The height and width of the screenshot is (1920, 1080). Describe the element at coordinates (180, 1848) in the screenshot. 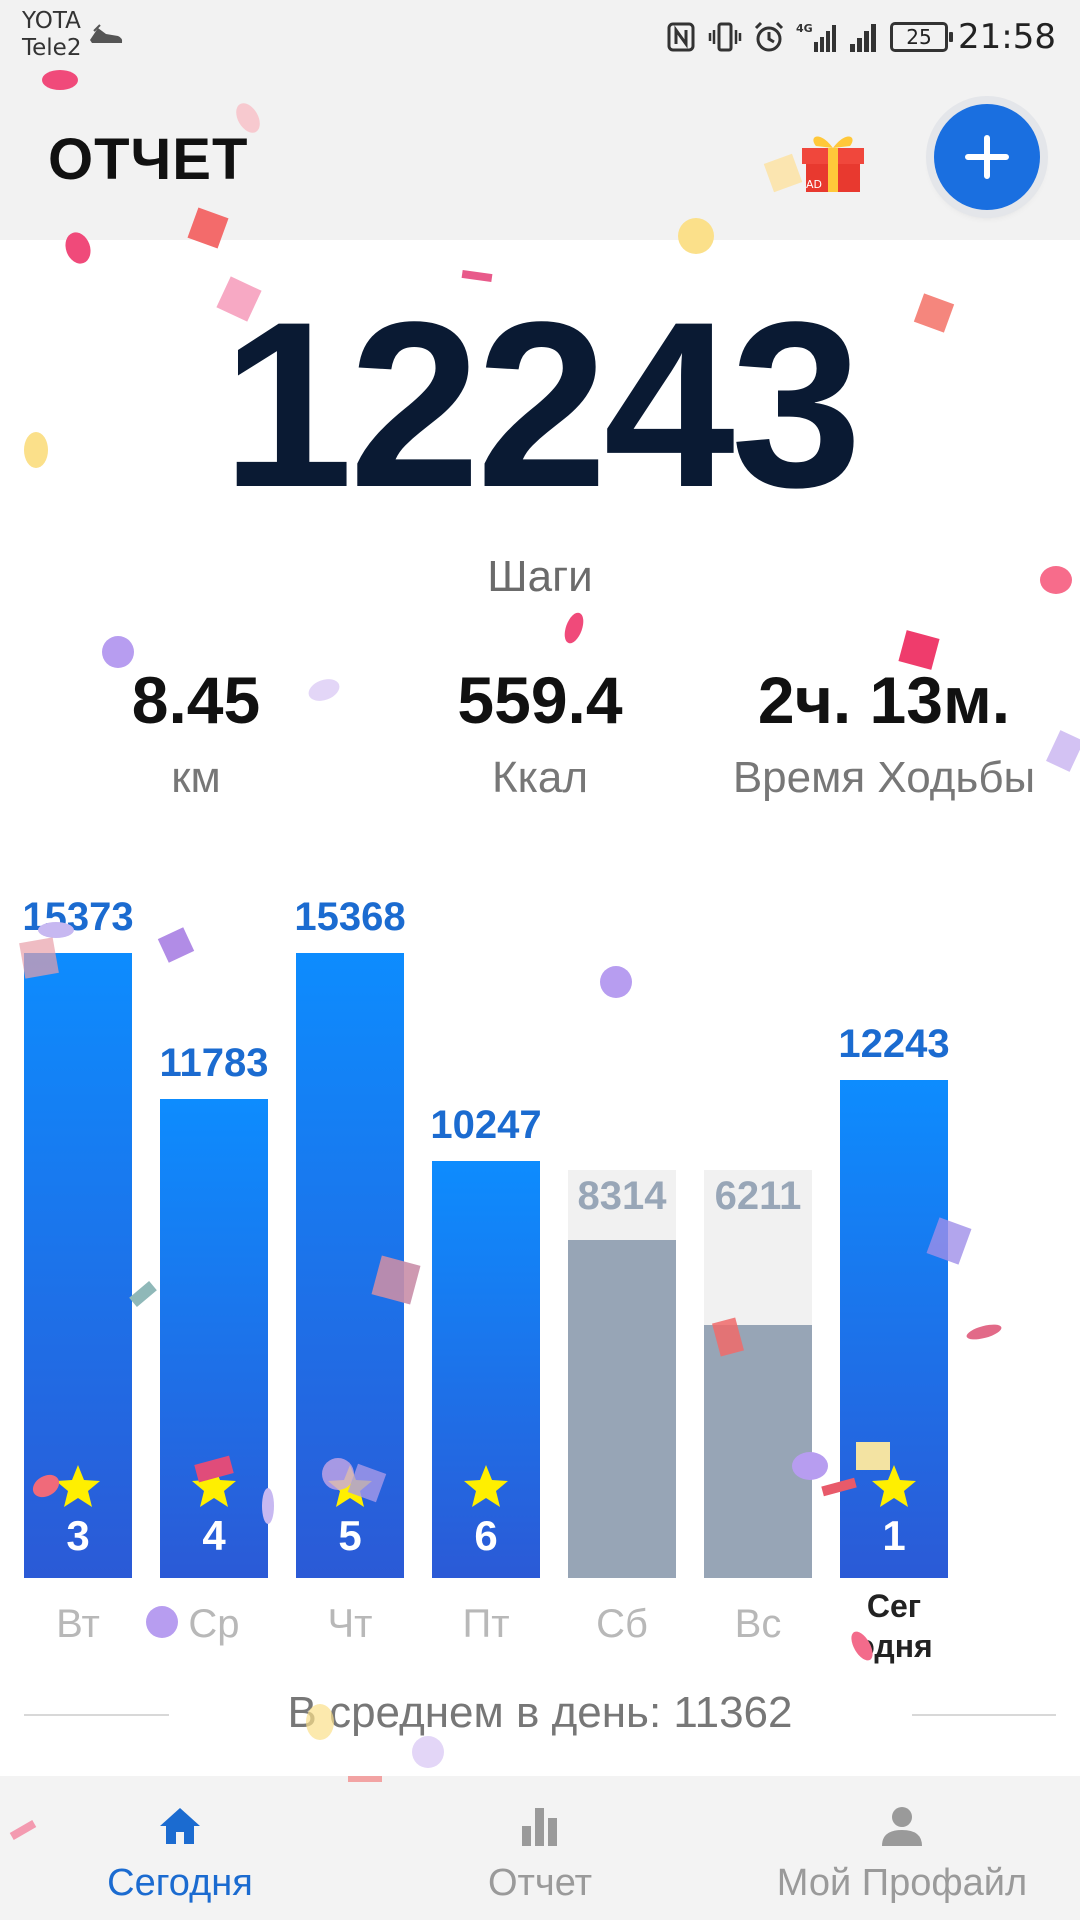

I see `nav-today: Сегодня` at that location.